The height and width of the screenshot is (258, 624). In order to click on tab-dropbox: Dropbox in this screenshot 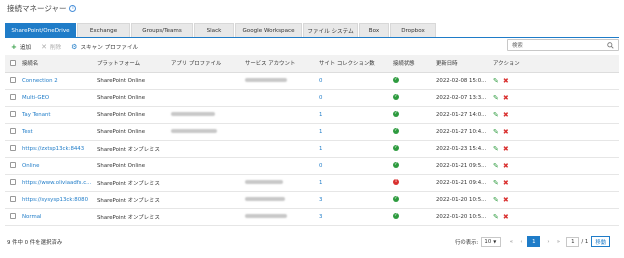, I will do `click(413, 30)`.